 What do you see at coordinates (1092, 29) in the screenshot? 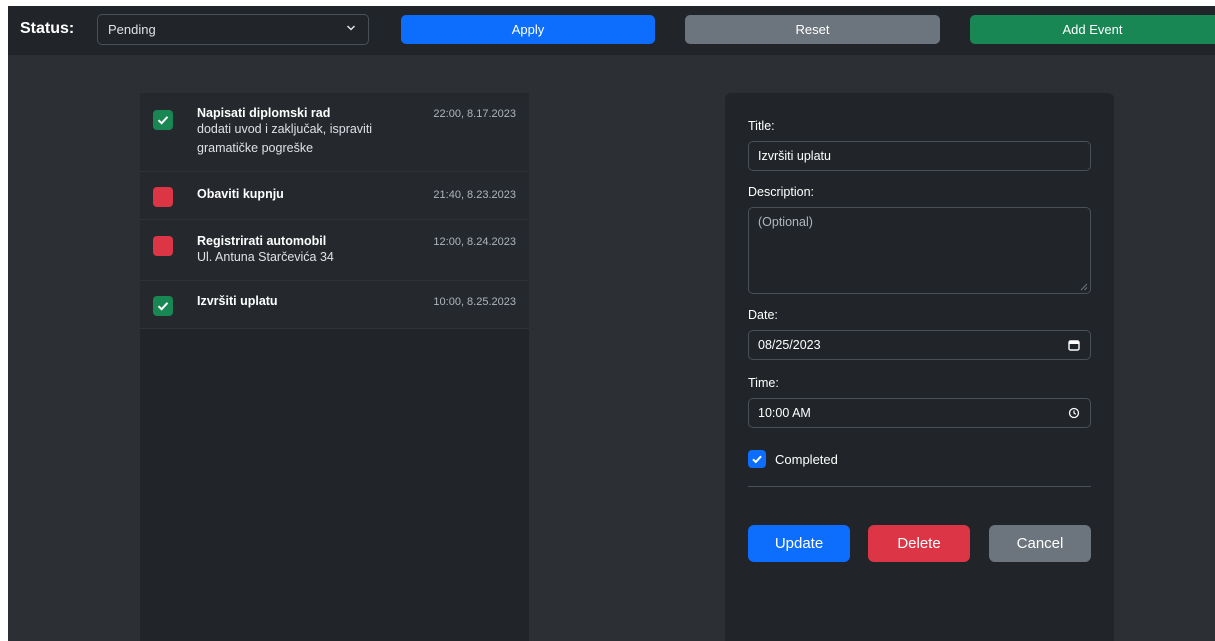
I see `add-event-button: Add Event` at bounding box center [1092, 29].